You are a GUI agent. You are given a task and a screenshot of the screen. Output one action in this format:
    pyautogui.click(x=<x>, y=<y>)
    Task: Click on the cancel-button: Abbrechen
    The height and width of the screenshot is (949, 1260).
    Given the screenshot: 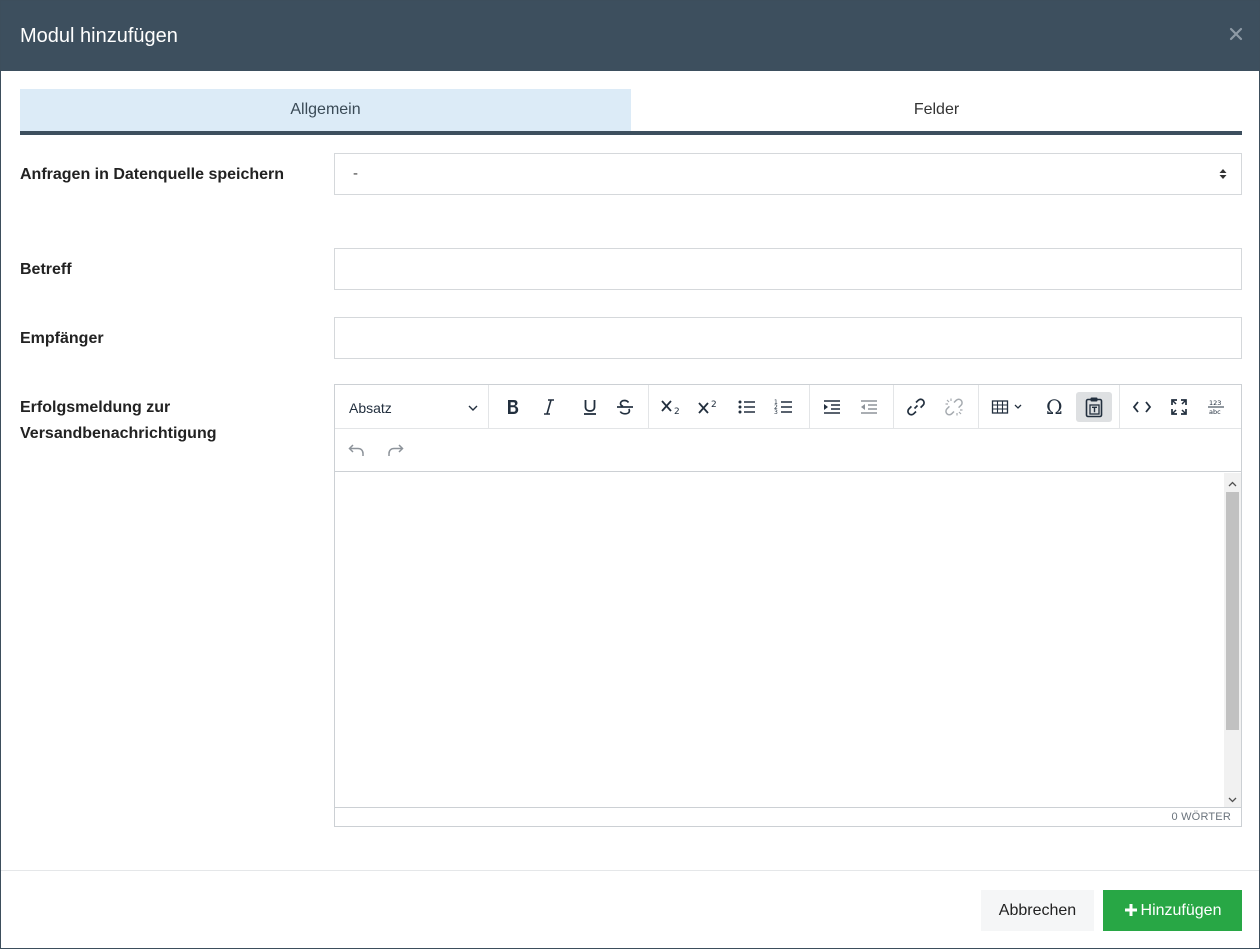 What is the action you would take?
    pyautogui.click(x=1037, y=910)
    